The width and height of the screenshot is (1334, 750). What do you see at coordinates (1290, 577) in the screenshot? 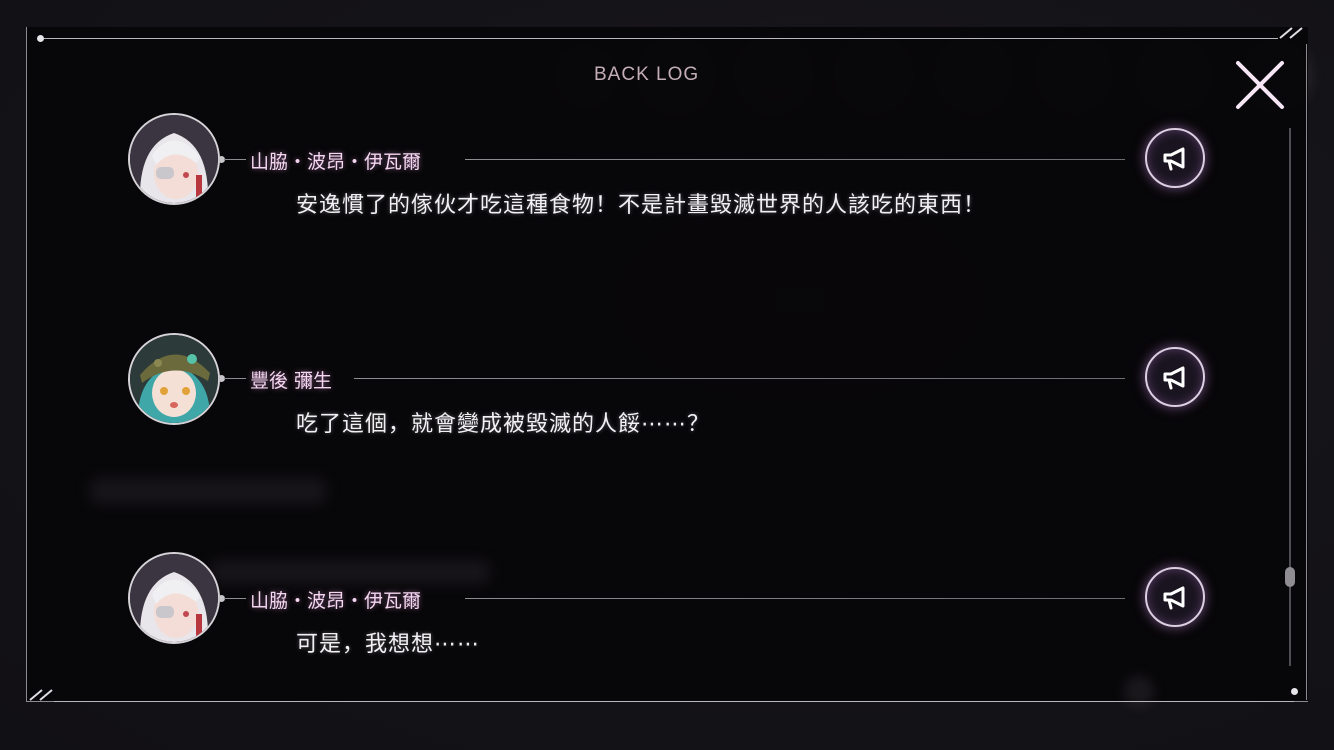
I see `scrollbar-thumb` at bounding box center [1290, 577].